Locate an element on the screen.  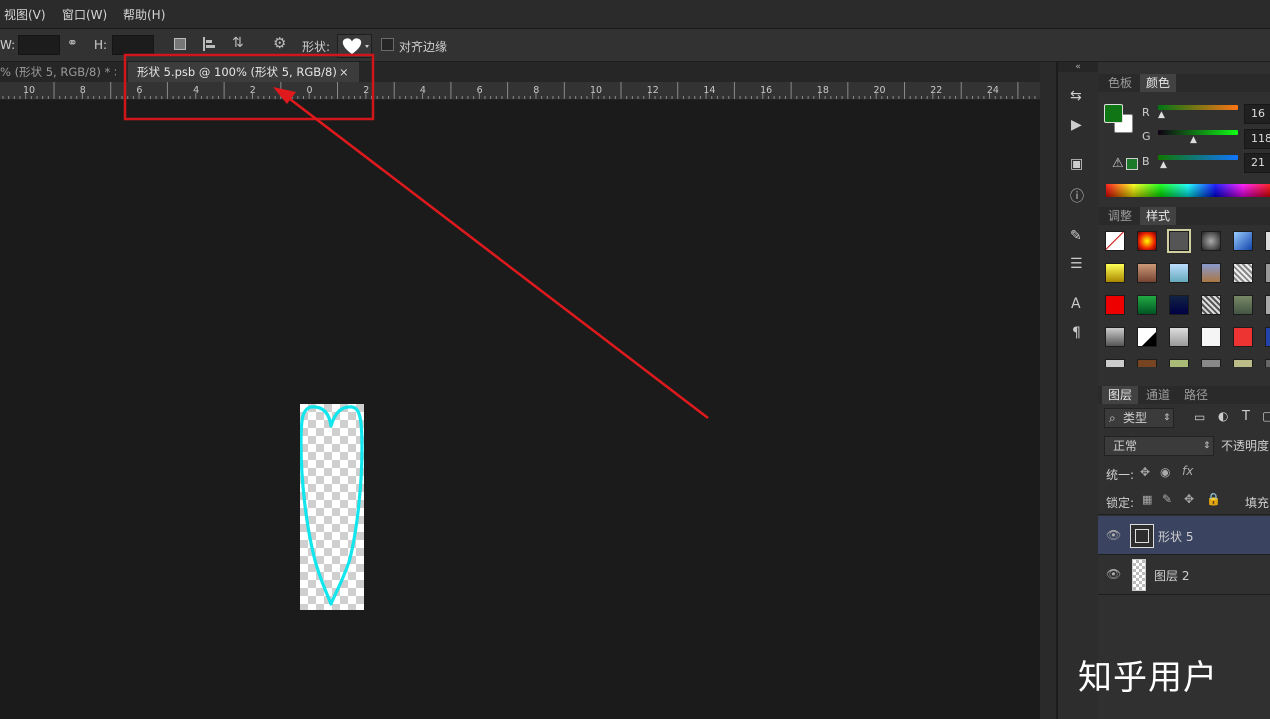
blend-mode-select: 正常 ⇕ is located at coordinates (1159, 446).